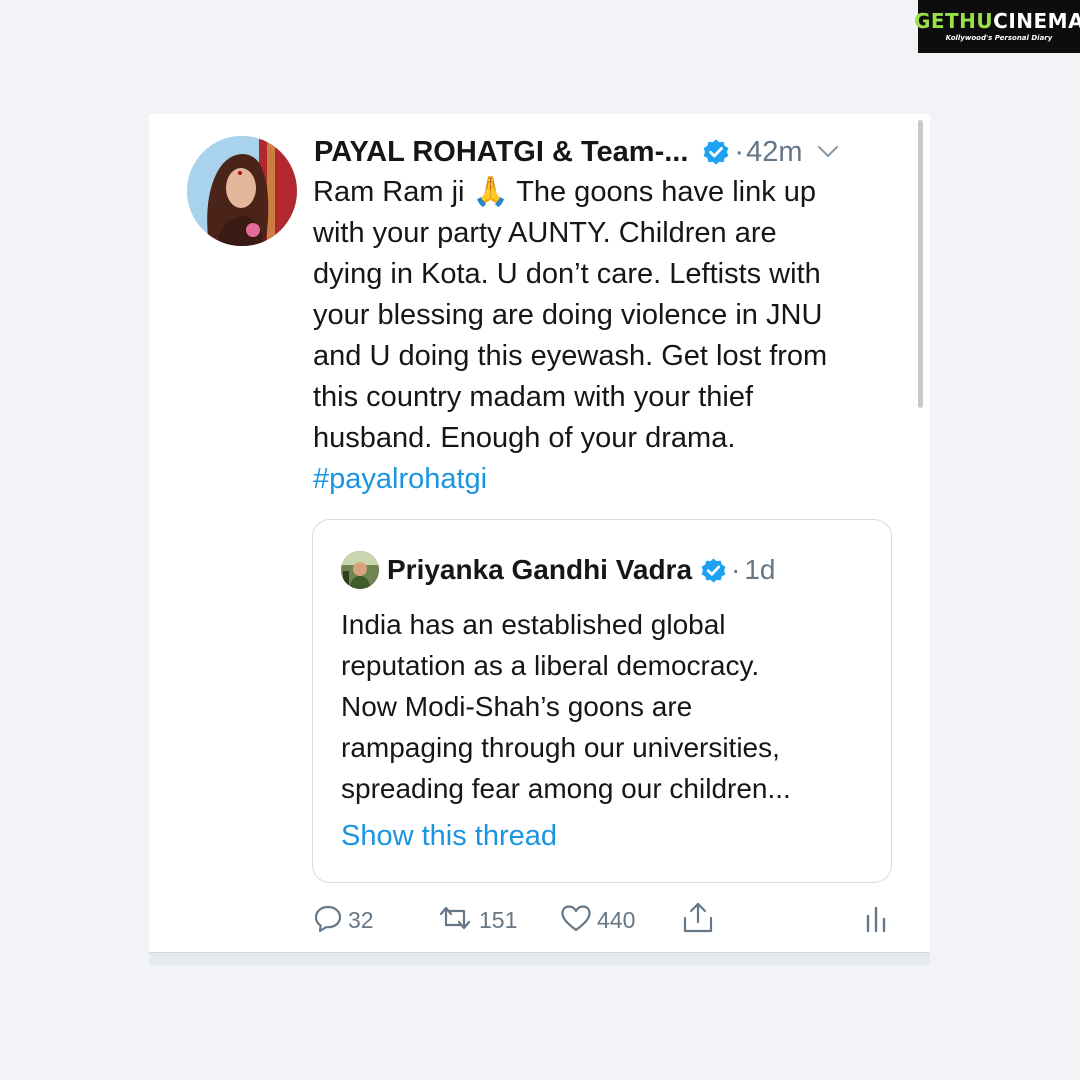 This screenshot has width=1080, height=1080. What do you see at coordinates (550, 665) in the screenshot?
I see `quoted-line: reputation as a liberal democracy.` at bounding box center [550, 665].